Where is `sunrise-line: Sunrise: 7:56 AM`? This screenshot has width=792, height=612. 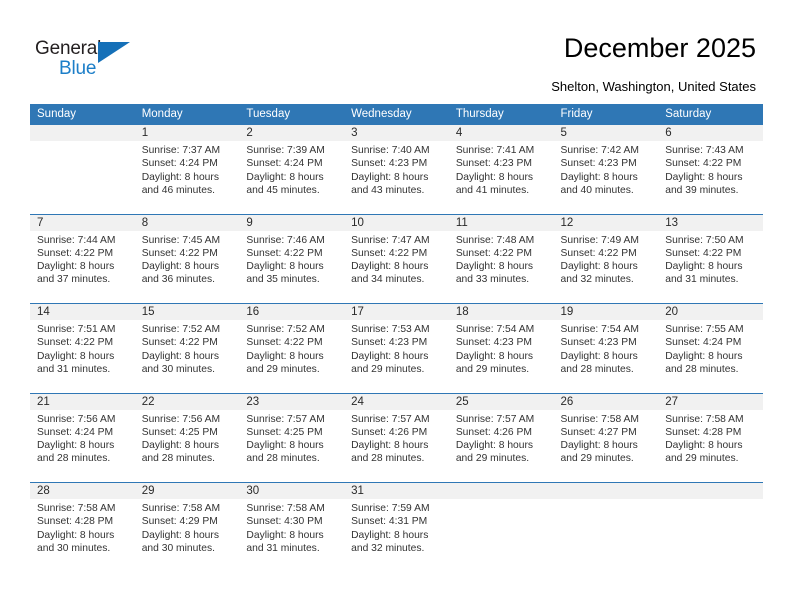
sunrise-line: Sunrise: 7:56 AM is located at coordinates (76, 419).